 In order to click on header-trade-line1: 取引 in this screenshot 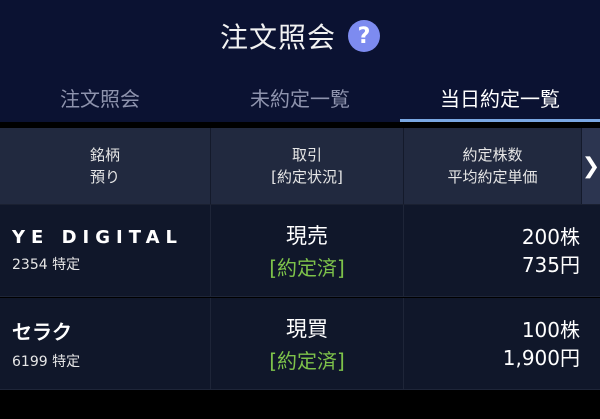, I will do `click(306, 155)`.